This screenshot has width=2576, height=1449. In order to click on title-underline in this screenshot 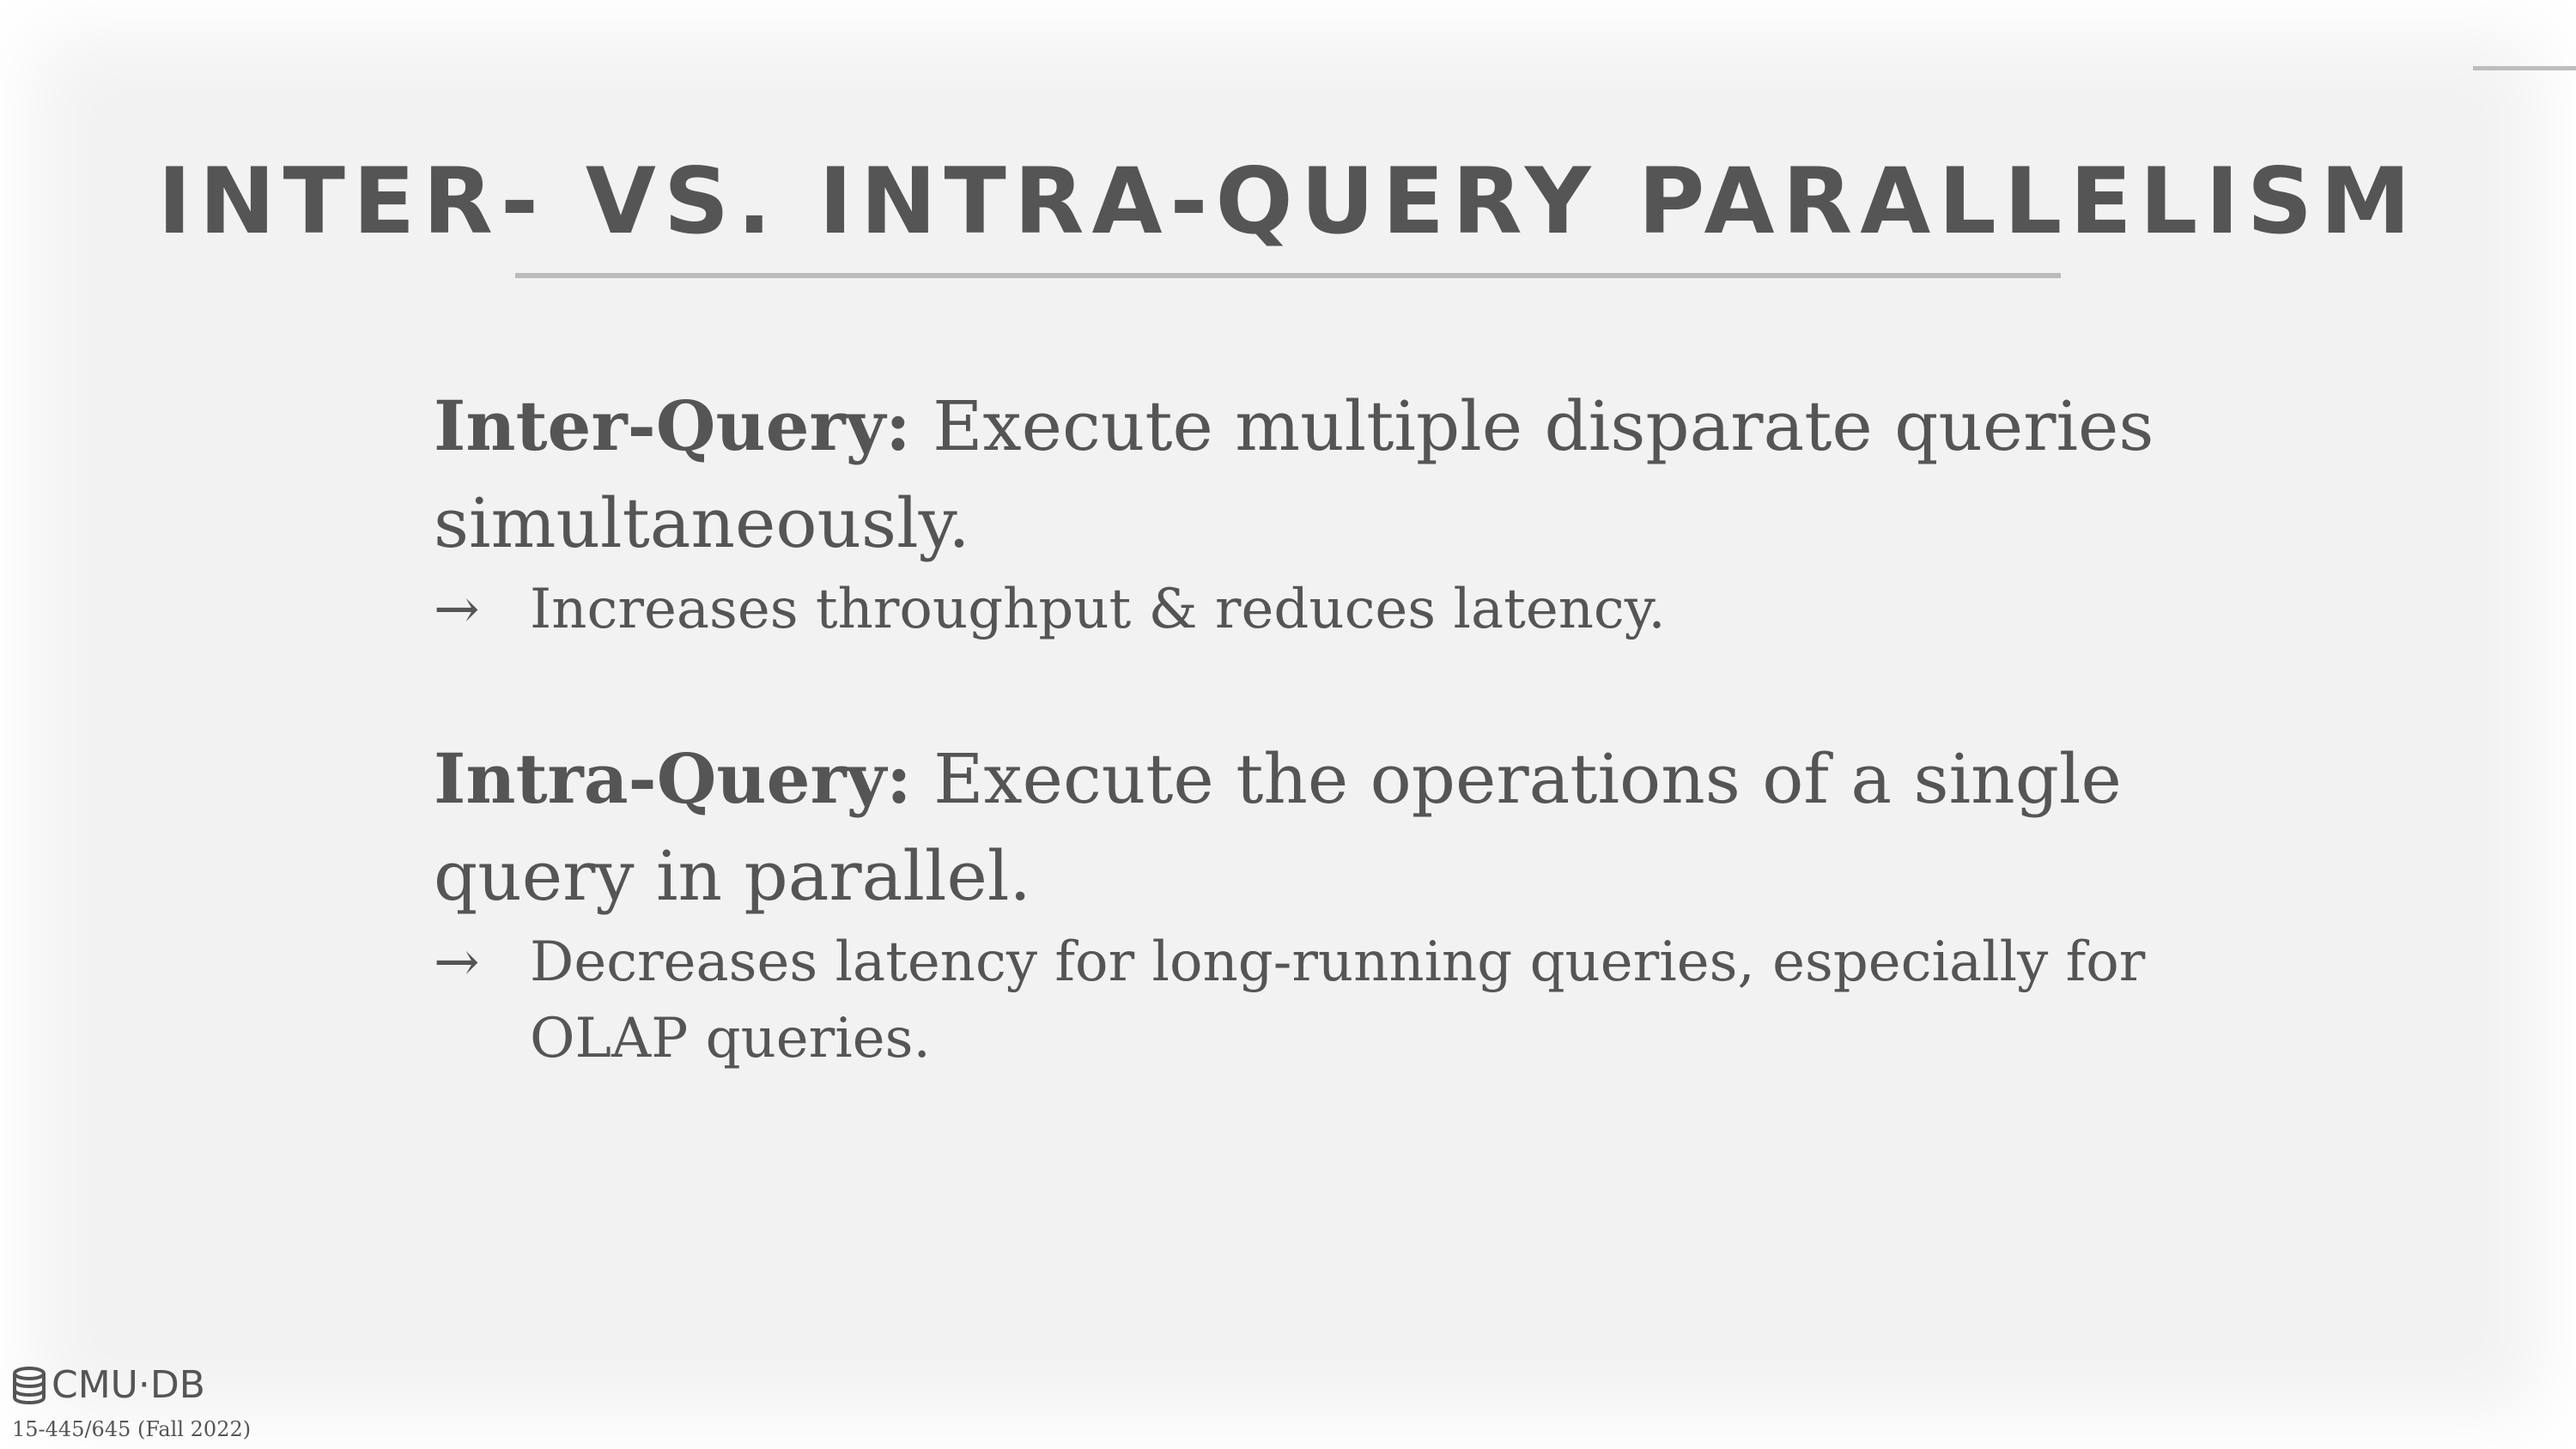, I will do `click(1288, 275)`.